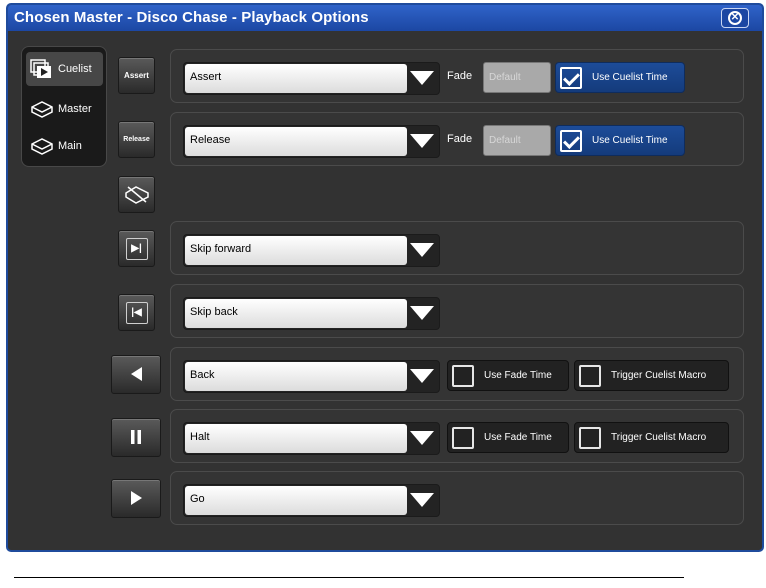 This screenshot has height=588, width=766. I want to click on play-icon, so click(136, 499).